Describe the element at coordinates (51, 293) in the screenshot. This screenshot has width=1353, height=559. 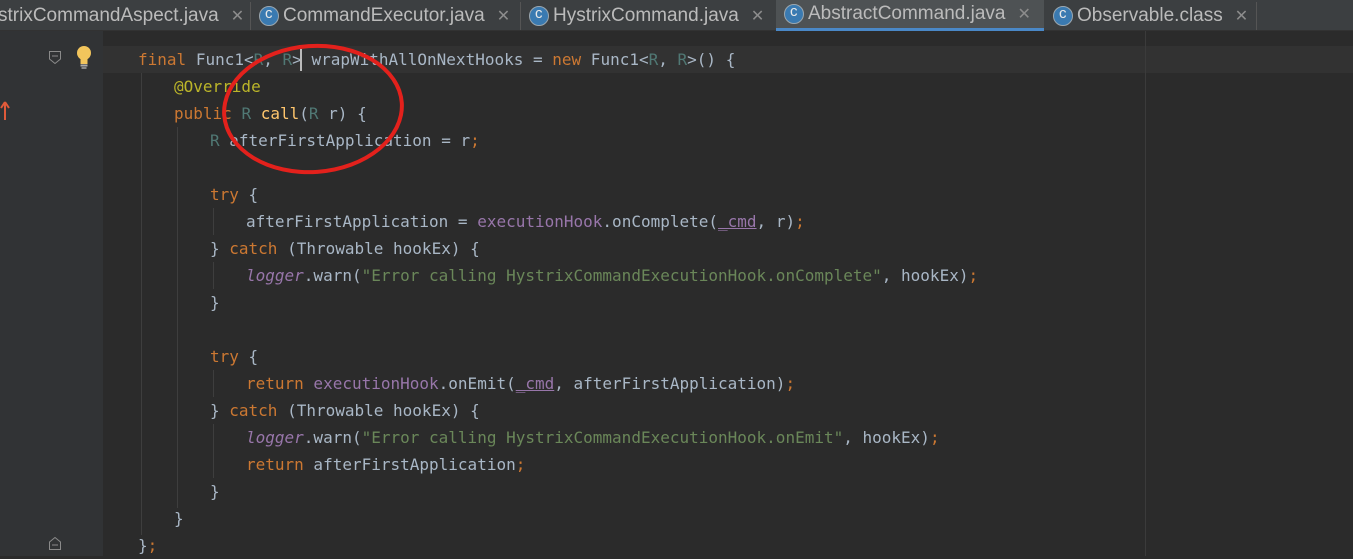
I see `editor-gutter` at that location.